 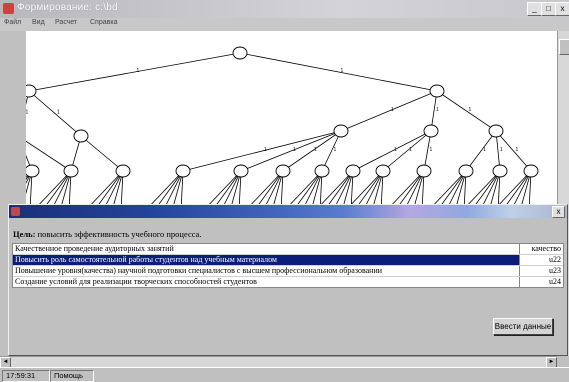 What do you see at coordinates (541, 282) in the screenshot?
I see `row-value: u24` at bounding box center [541, 282].